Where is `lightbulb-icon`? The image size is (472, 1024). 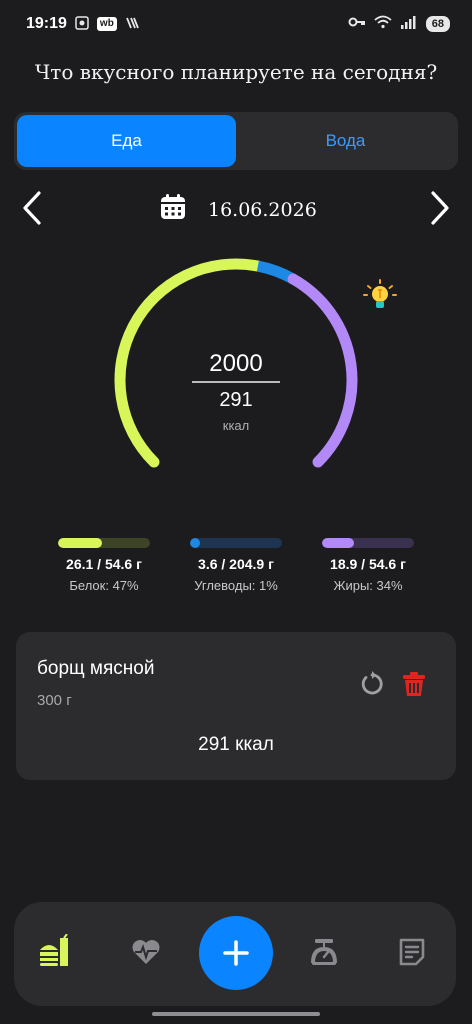
lightbulb-icon is located at coordinates (380, 296).